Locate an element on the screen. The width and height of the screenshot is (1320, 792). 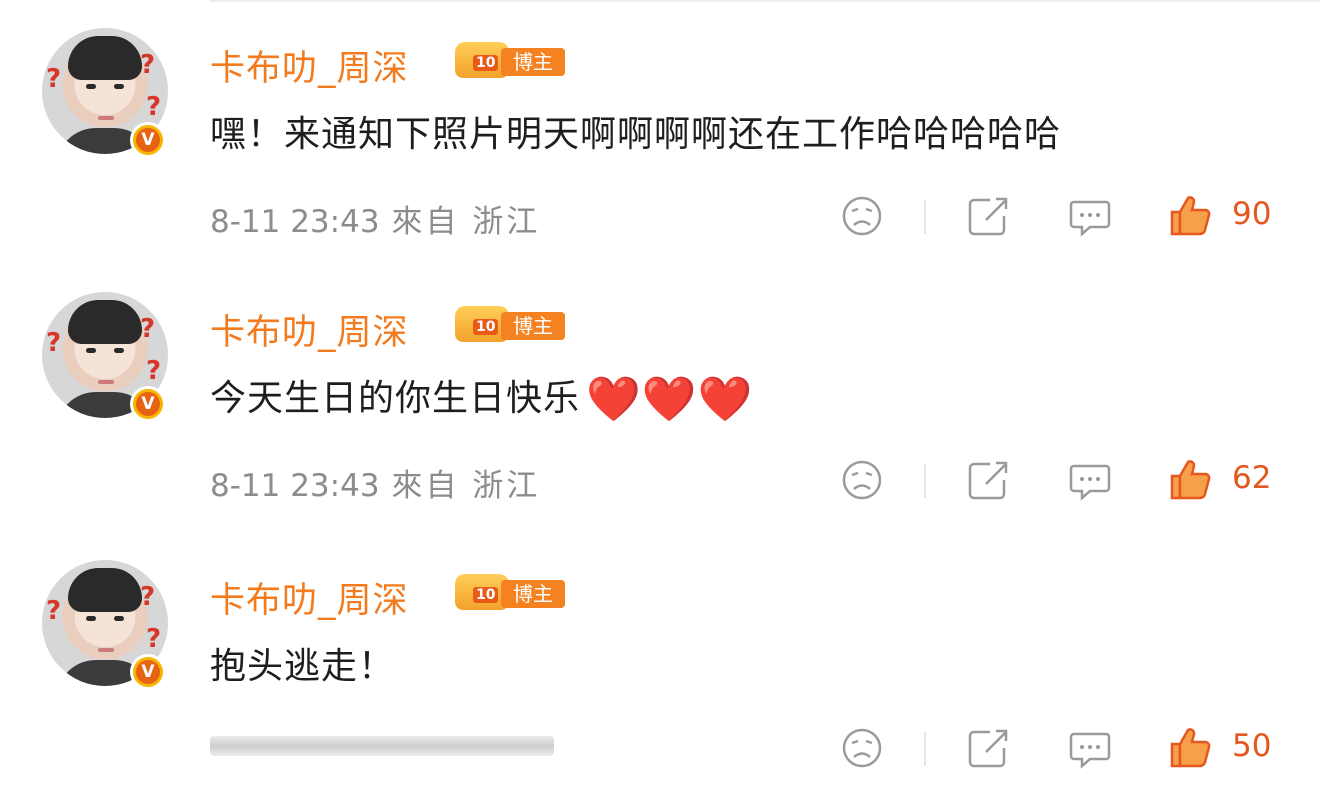
like-count: 62 is located at coordinates (1252, 478).